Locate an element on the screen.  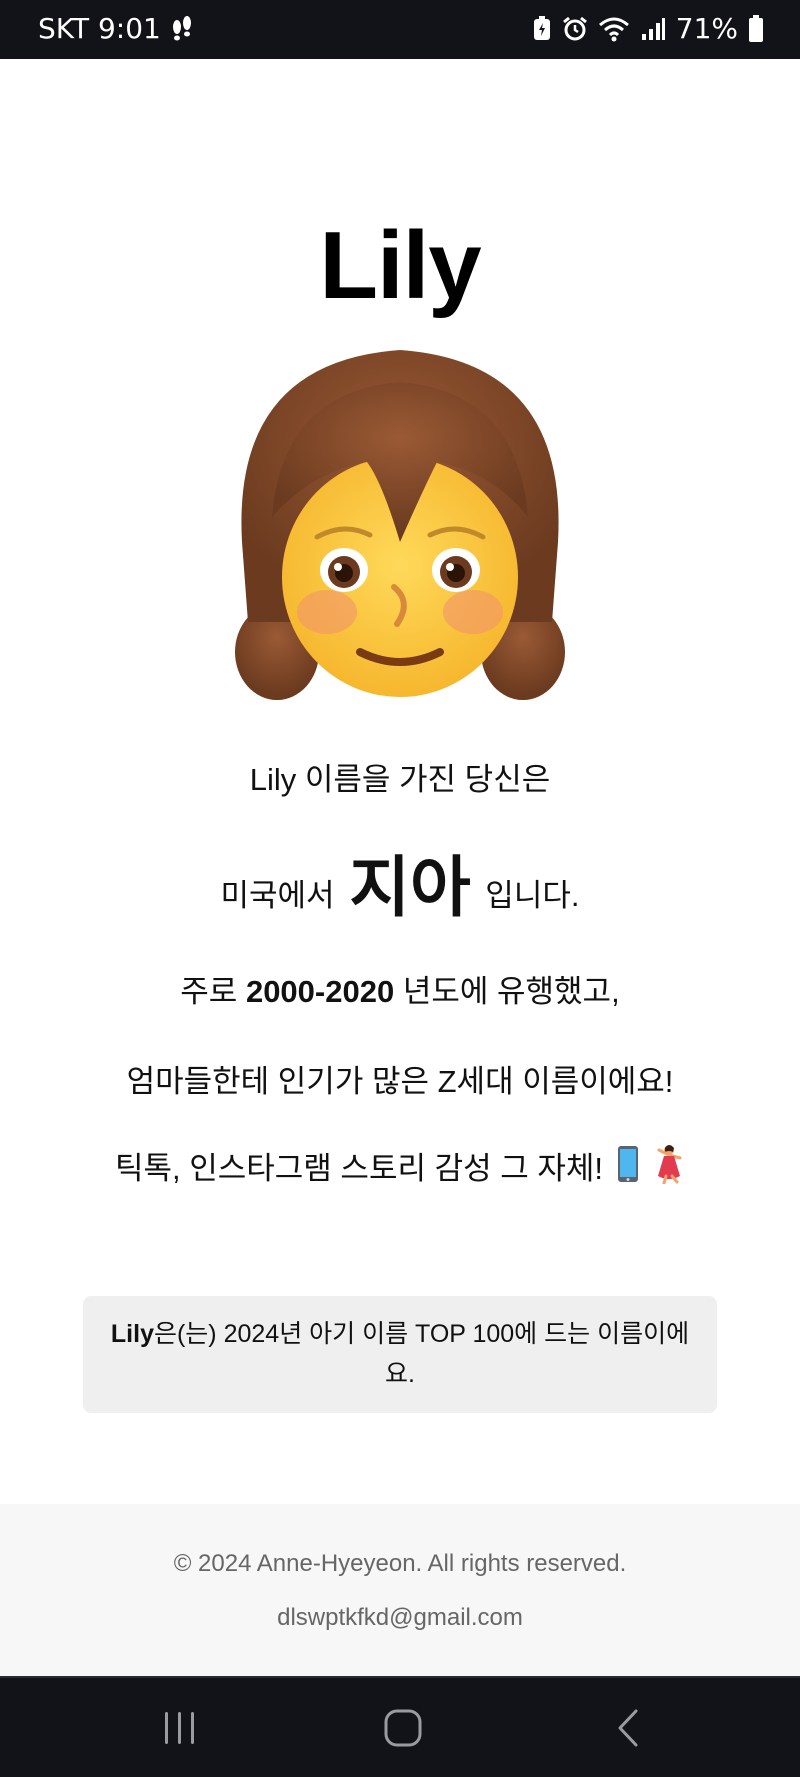
era-line: 주로 2000-2020 년도에 유행했고, is located at coordinates (400, 992).